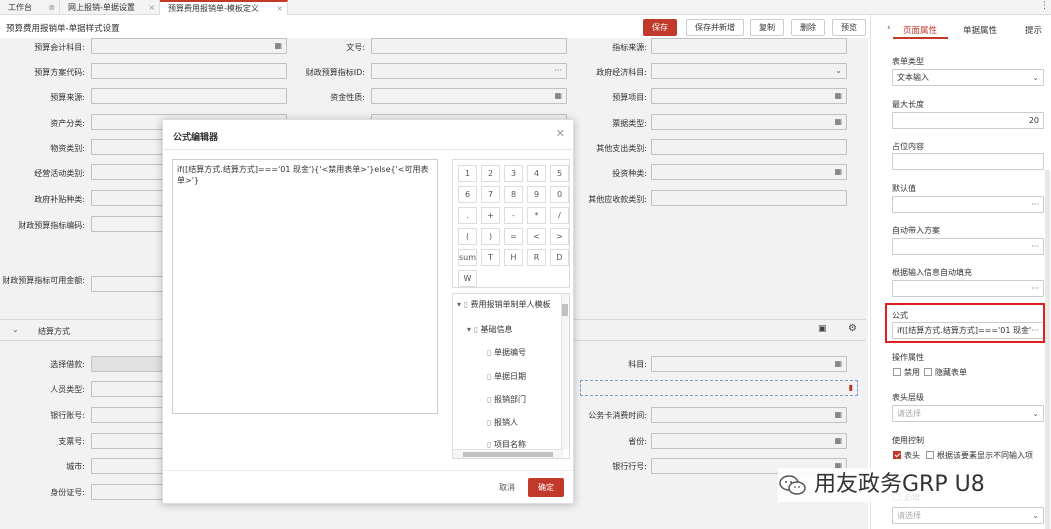  Describe the element at coordinates (513, 173) in the screenshot. I see `keypad-key: 3` at that location.